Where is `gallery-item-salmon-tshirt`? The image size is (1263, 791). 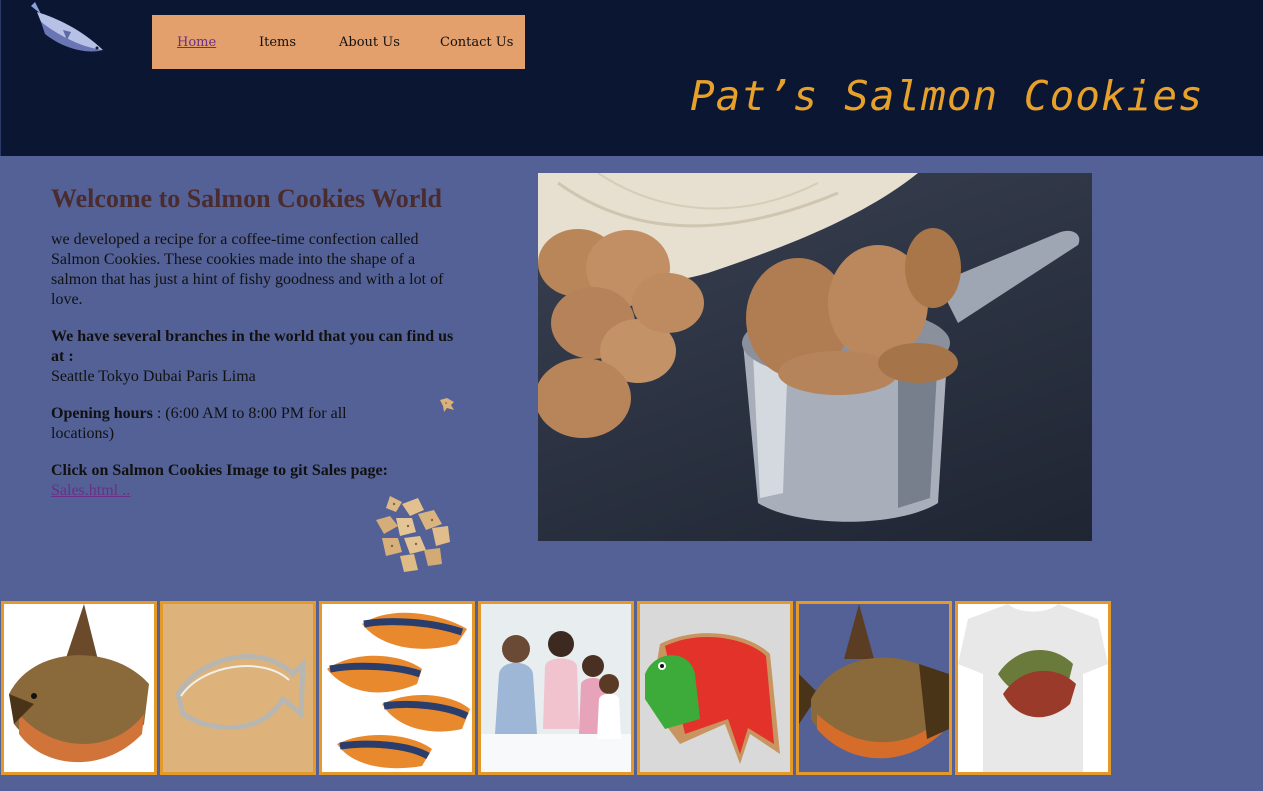 gallery-item-salmon-tshirt is located at coordinates (1033, 688).